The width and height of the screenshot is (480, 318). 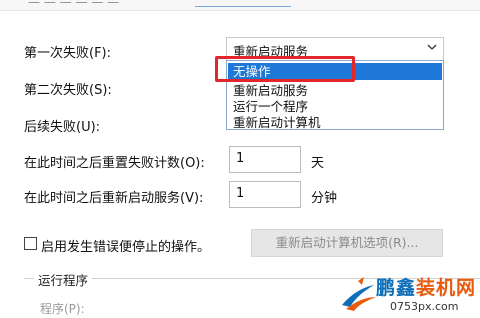 What do you see at coordinates (68, 90) in the screenshot?
I see `second-failure-label: 第二次失败(S):` at bounding box center [68, 90].